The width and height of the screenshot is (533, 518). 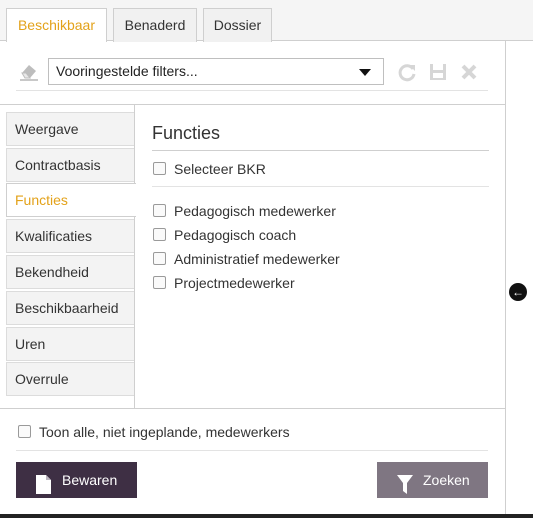 I want to click on sidebar-item-kwalificaties: Kwalificaties, so click(x=70, y=236).